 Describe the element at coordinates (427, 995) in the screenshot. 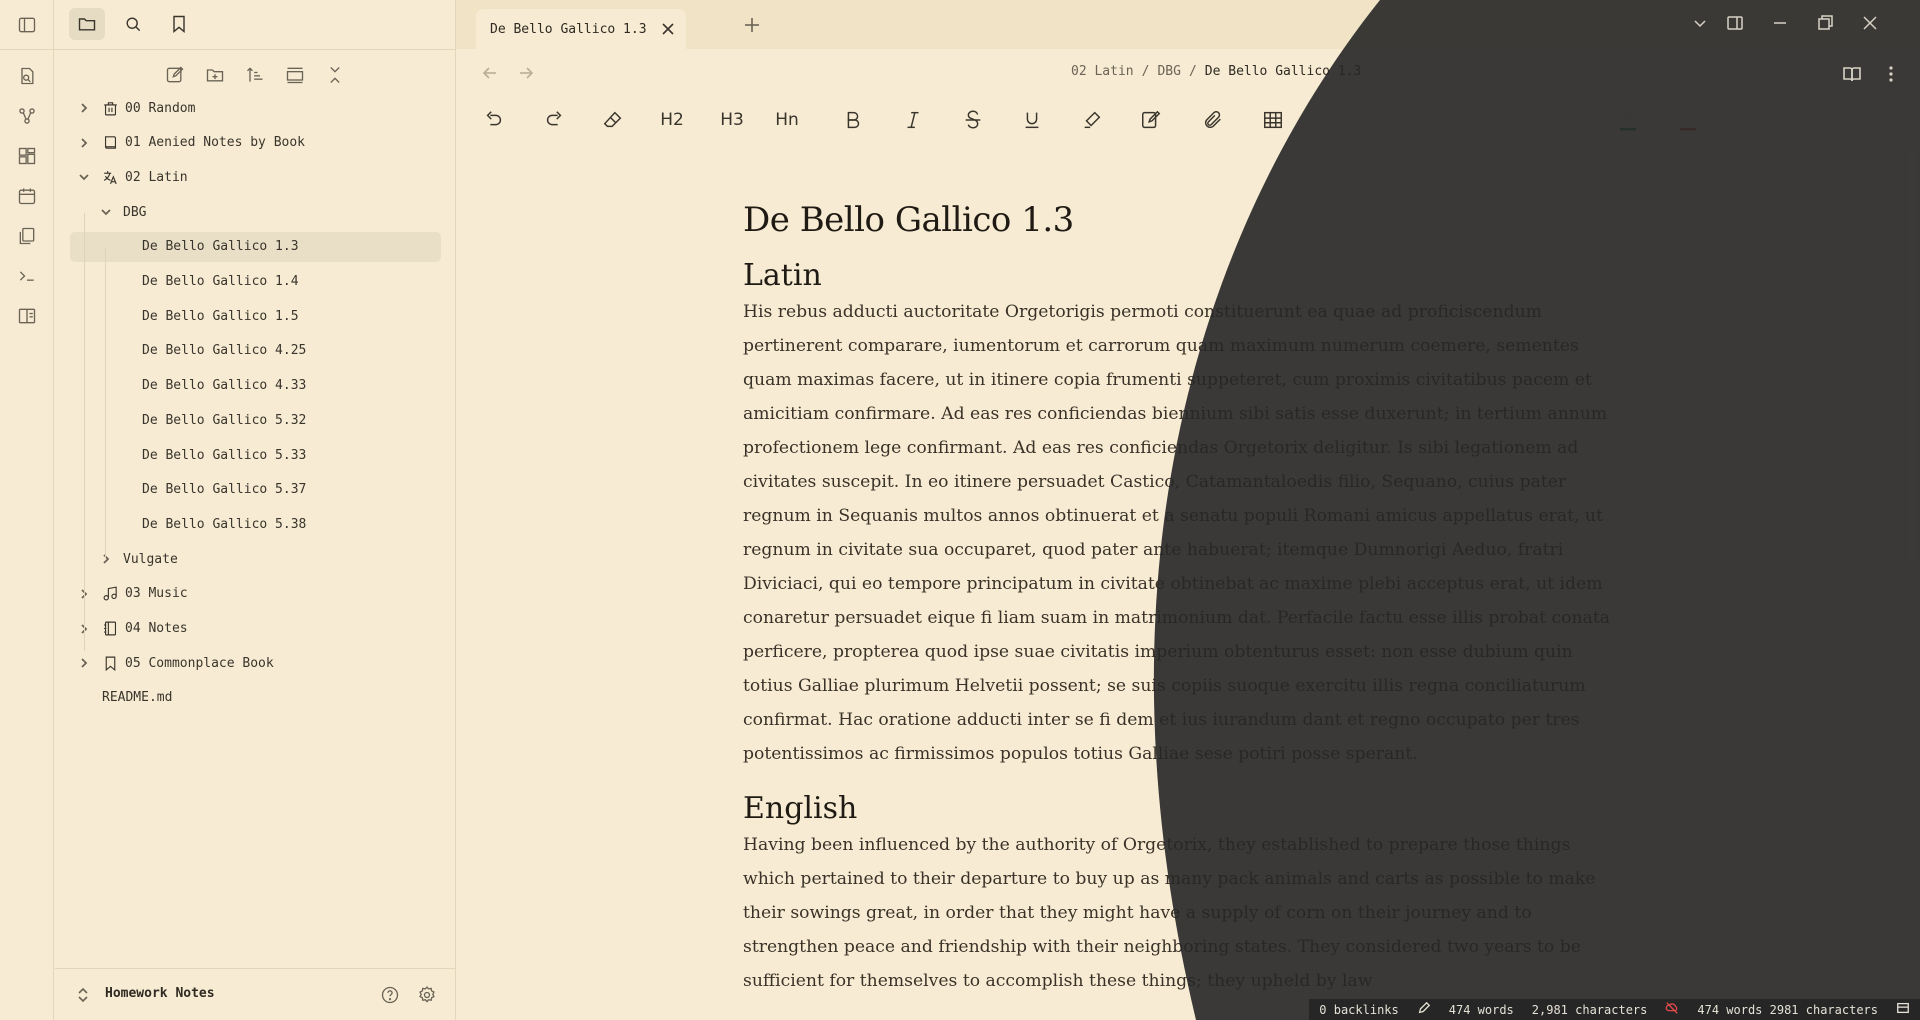

I see `settings-gear-icon` at that location.